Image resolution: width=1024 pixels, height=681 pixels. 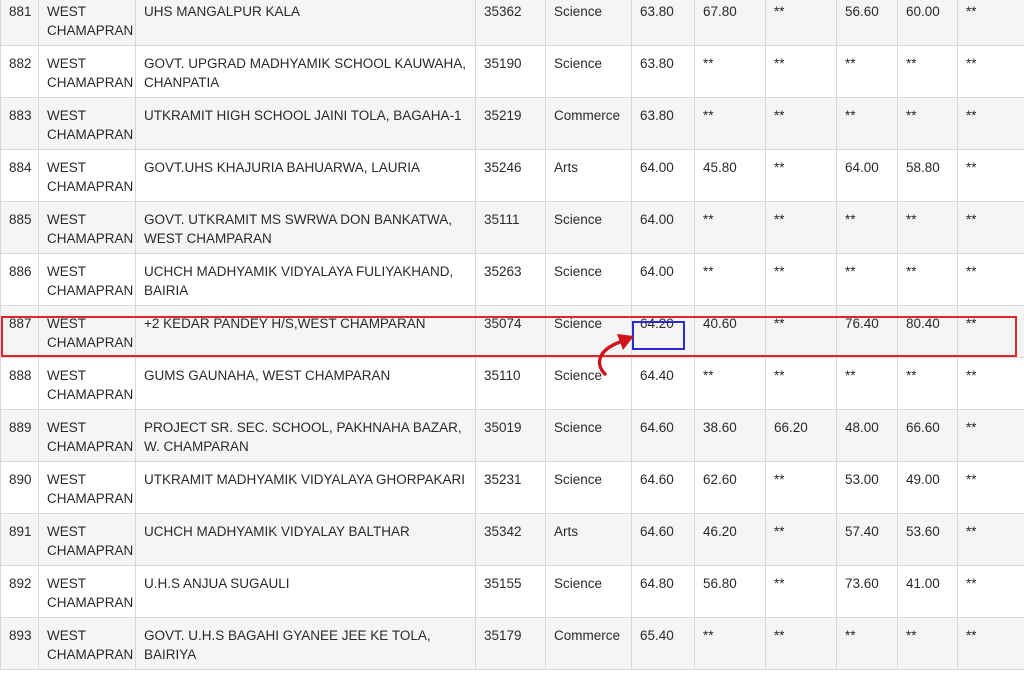 I want to click on school-code-cell: 35190, so click(x=510, y=71).